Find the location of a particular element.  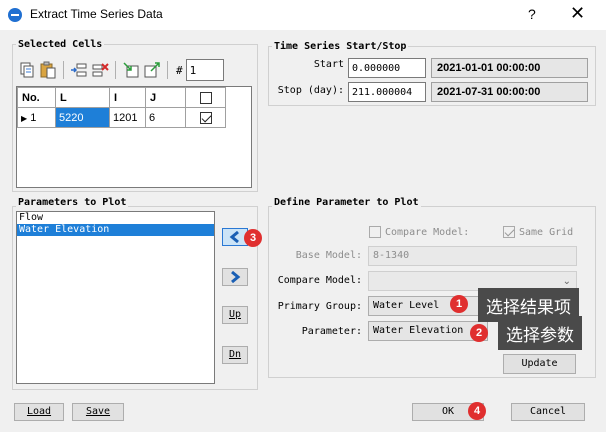

start-label: Start is located at coordinates (328, 64).